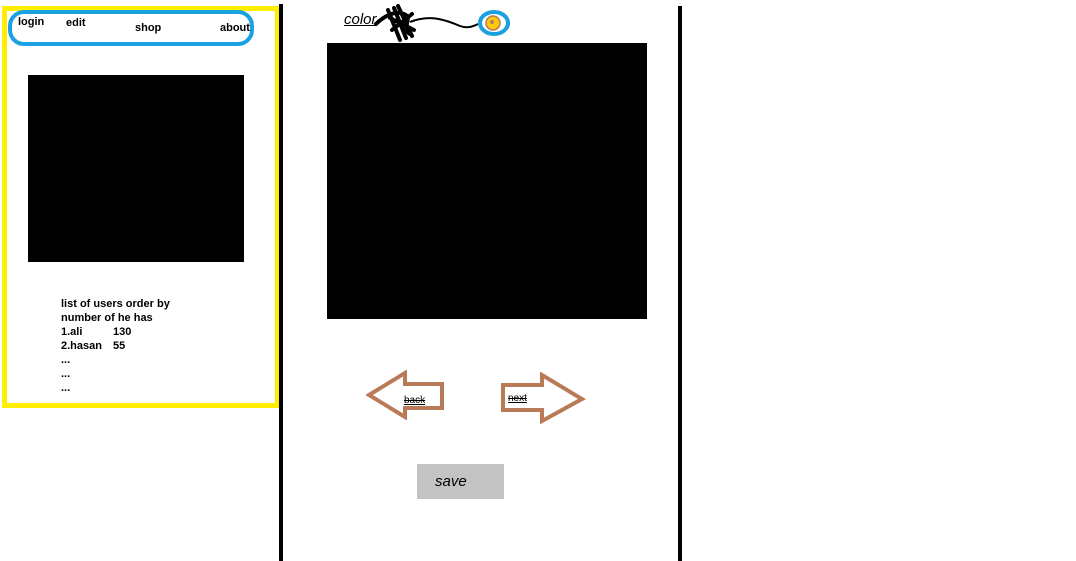  I want to click on nav-login-link: login, so click(31, 22).